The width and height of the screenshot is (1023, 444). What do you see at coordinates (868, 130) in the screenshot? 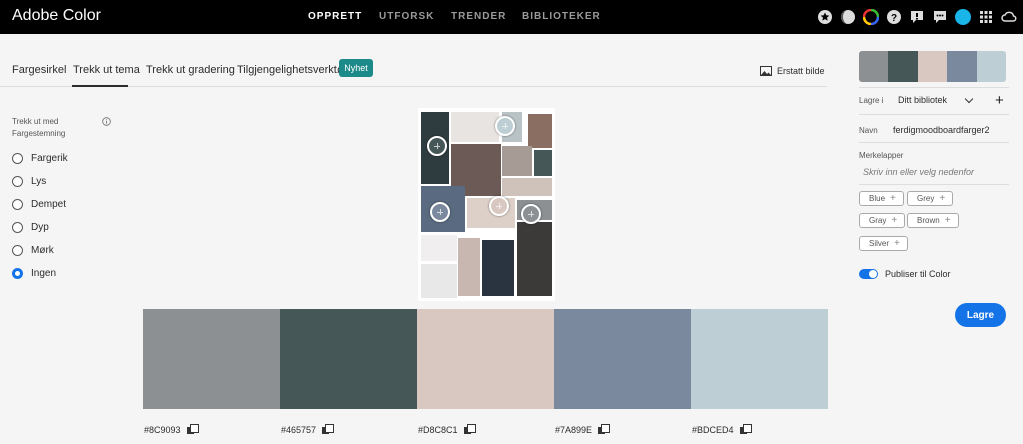
I see `name-label: Navn` at bounding box center [868, 130].